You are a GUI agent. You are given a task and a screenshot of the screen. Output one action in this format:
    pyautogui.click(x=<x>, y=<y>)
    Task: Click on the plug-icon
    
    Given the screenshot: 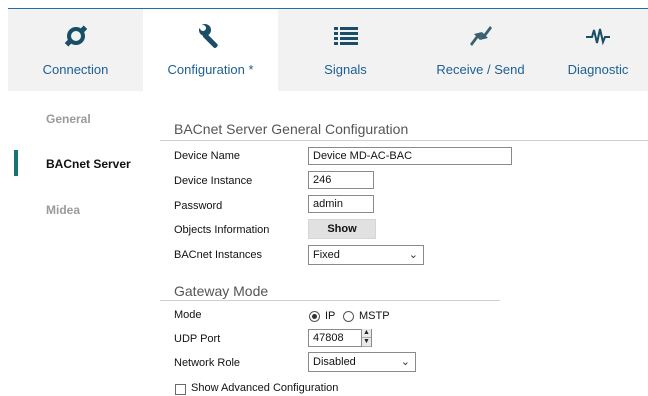 What is the action you would take?
    pyautogui.click(x=75, y=36)
    